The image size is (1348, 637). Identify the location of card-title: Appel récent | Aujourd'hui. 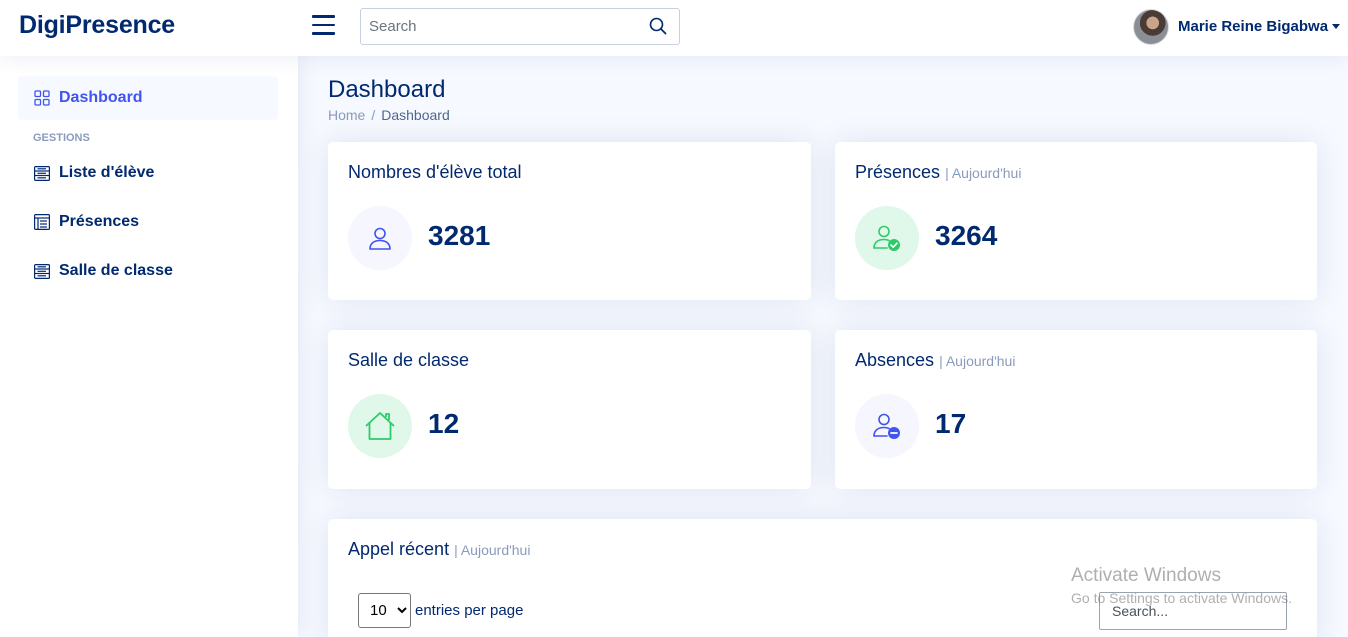
(439, 549).